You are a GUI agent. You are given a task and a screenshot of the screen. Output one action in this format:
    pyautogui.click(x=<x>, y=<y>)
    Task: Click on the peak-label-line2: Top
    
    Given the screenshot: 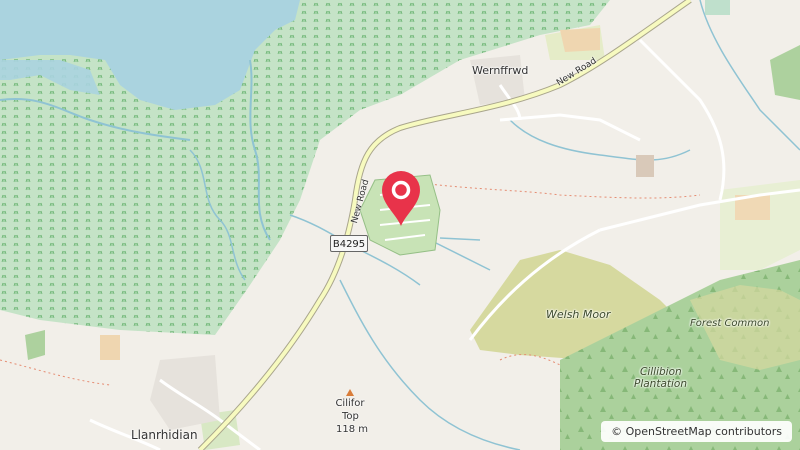 What is the action you would take?
    pyautogui.click(x=350, y=416)
    